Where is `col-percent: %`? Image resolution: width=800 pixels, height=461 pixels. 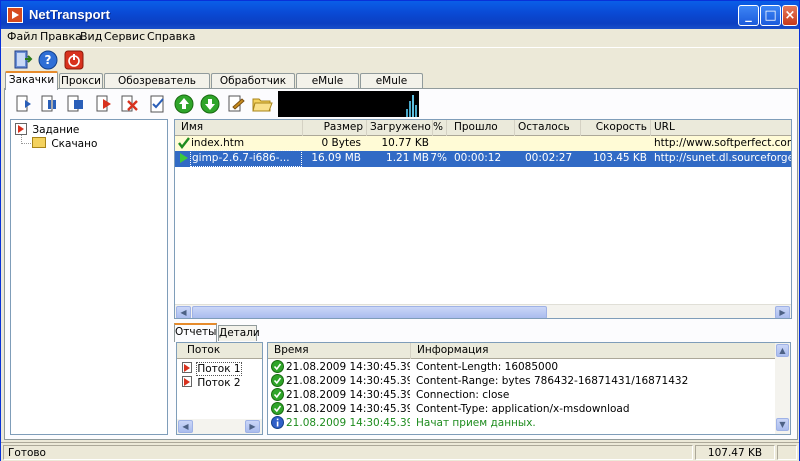
col-percent: % is located at coordinates (440, 128).